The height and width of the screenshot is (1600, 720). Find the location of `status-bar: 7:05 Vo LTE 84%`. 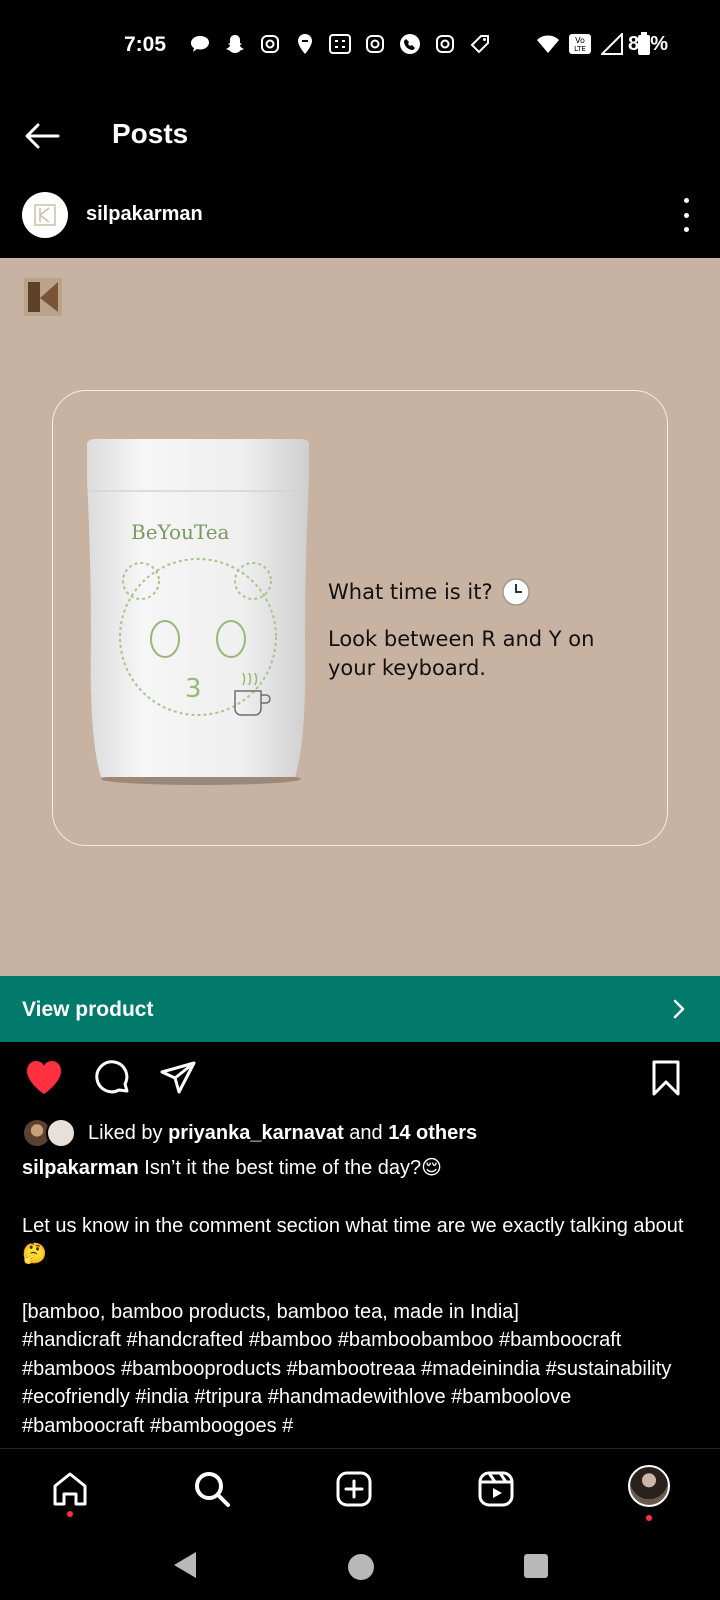

status-bar: 7:05 Vo LTE 84% is located at coordinates (360, 45).